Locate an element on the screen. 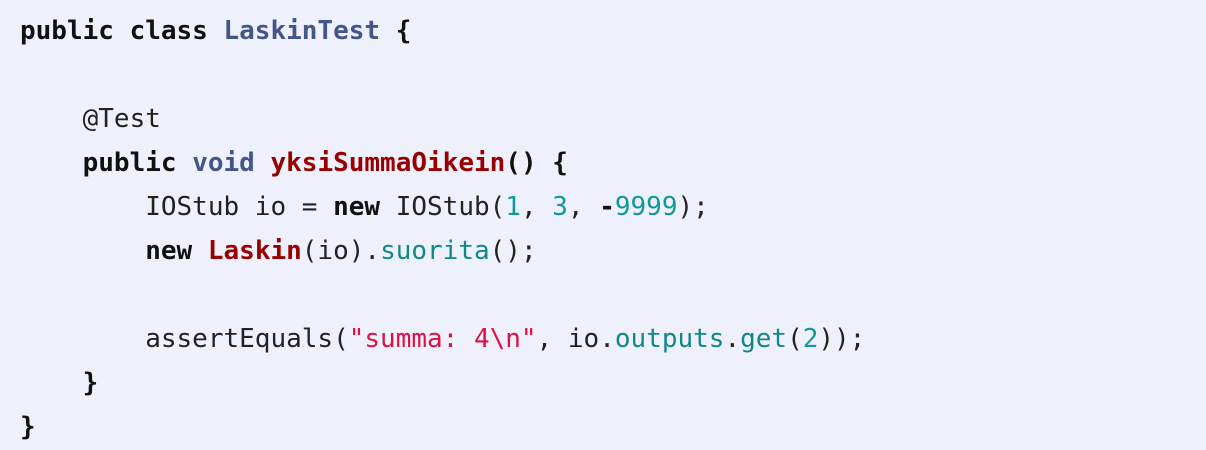 Image resolution: width=1206 pixels, height=450 pixels. code-token: )); is located at coordinates (842, 339).